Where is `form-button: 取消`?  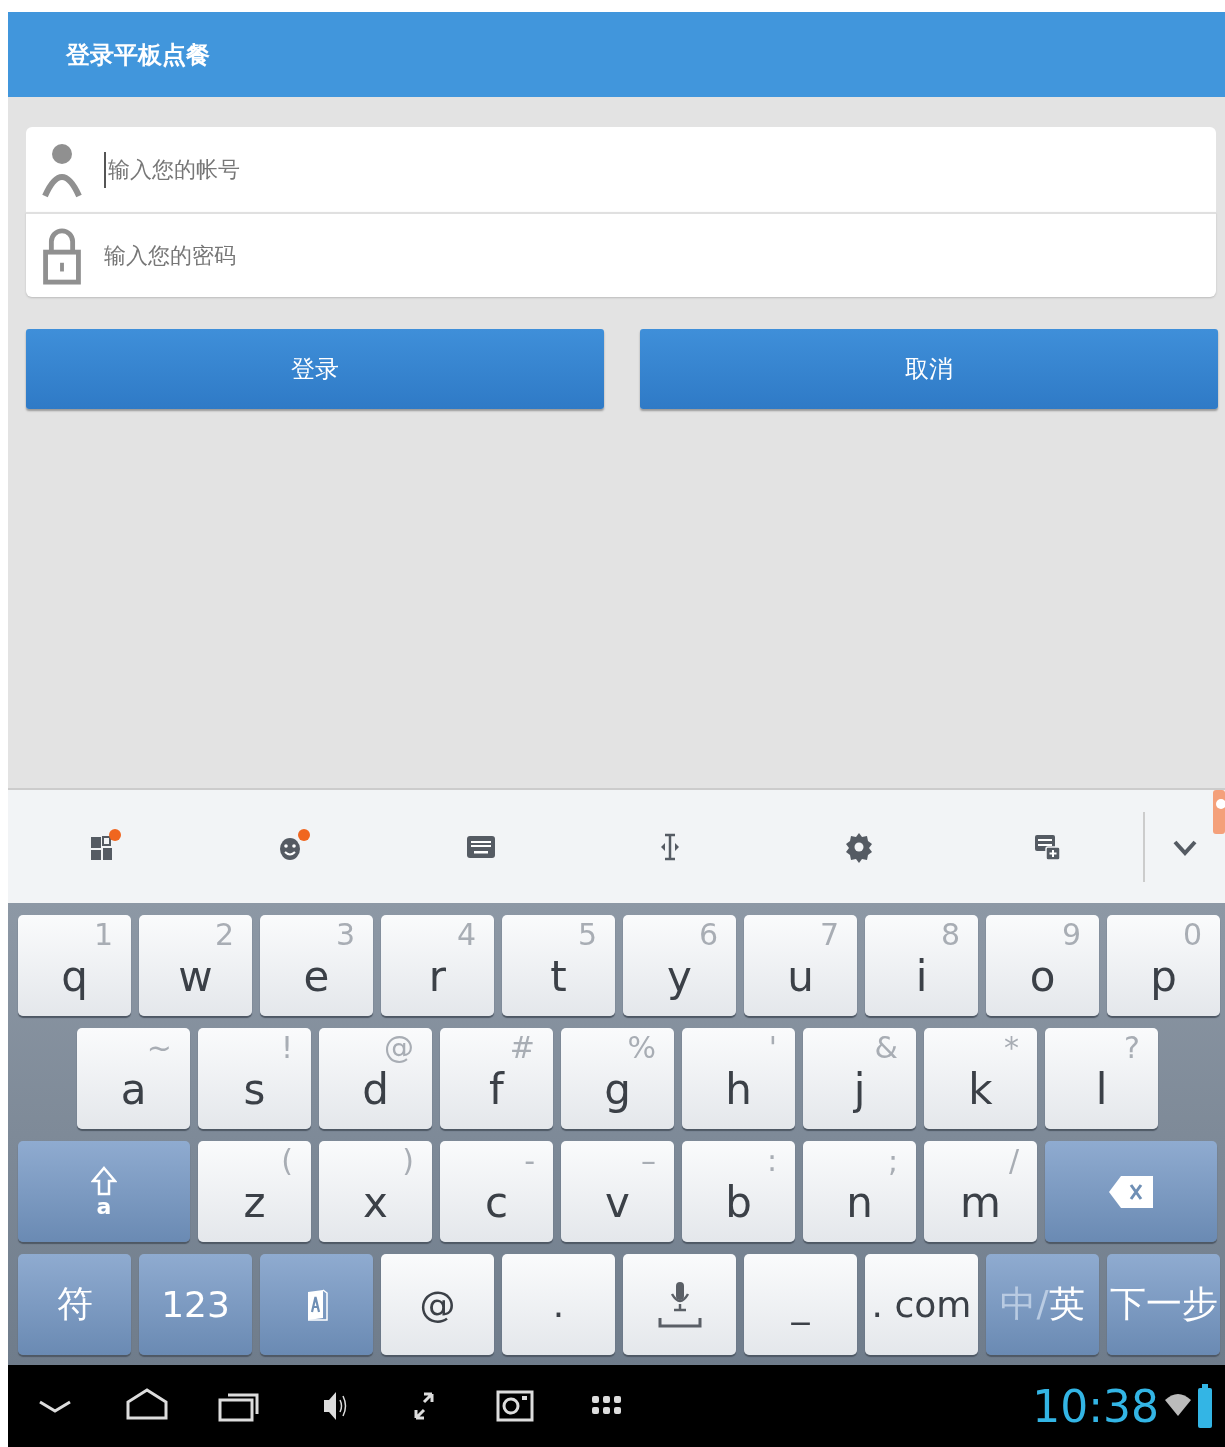 form-button: 取消 is located at coordinates (929, 369).